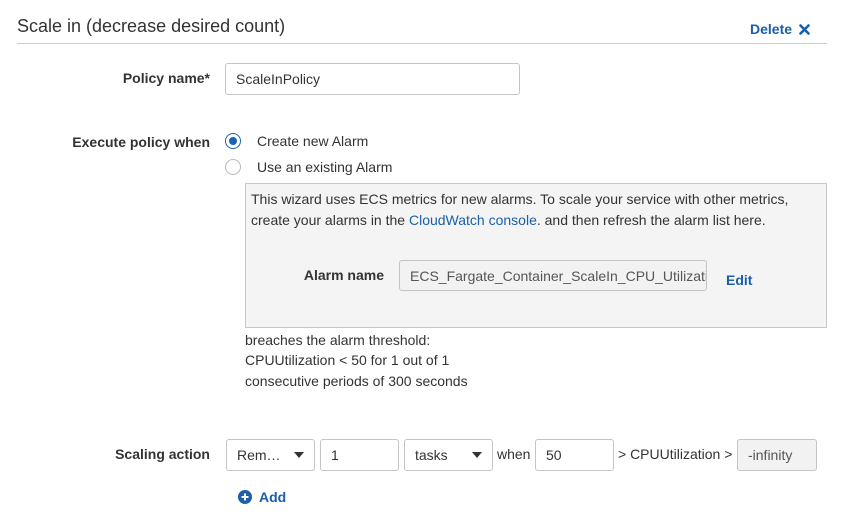 This screenshot has height=528, width=845. I want to click on policy-name-label: Policy name*, so click(166, 78).